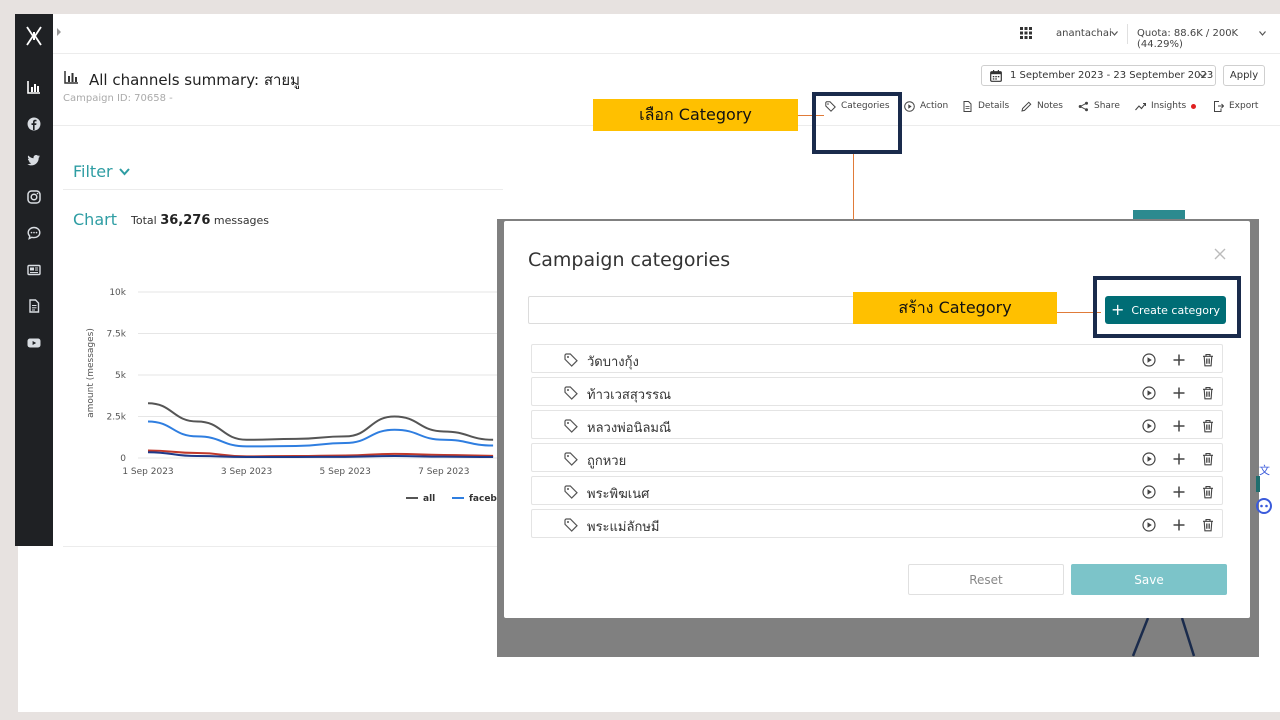 The image size is (1280, 720). I want to click on date-range-picker: 1 September 2023 - 23 September 2023, so click(1098, 75).